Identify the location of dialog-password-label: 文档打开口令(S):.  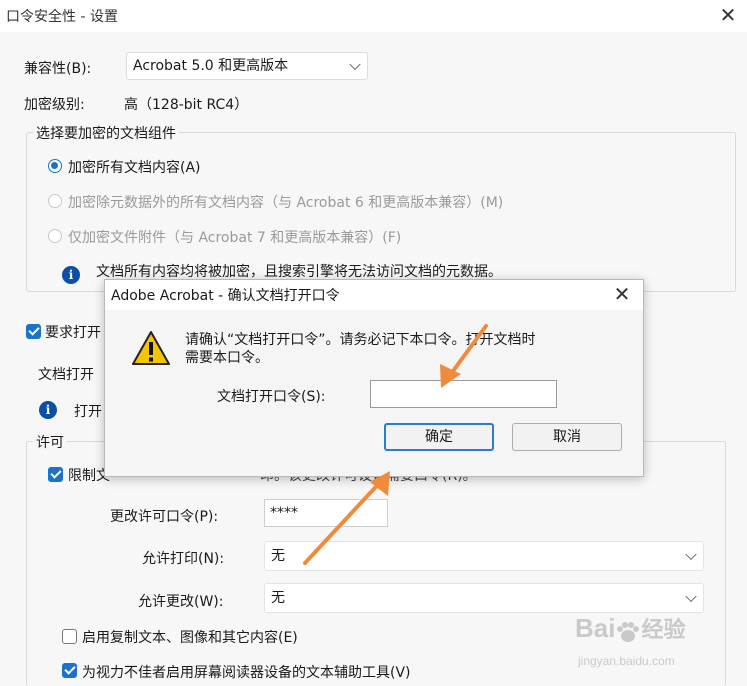
(271, 397).